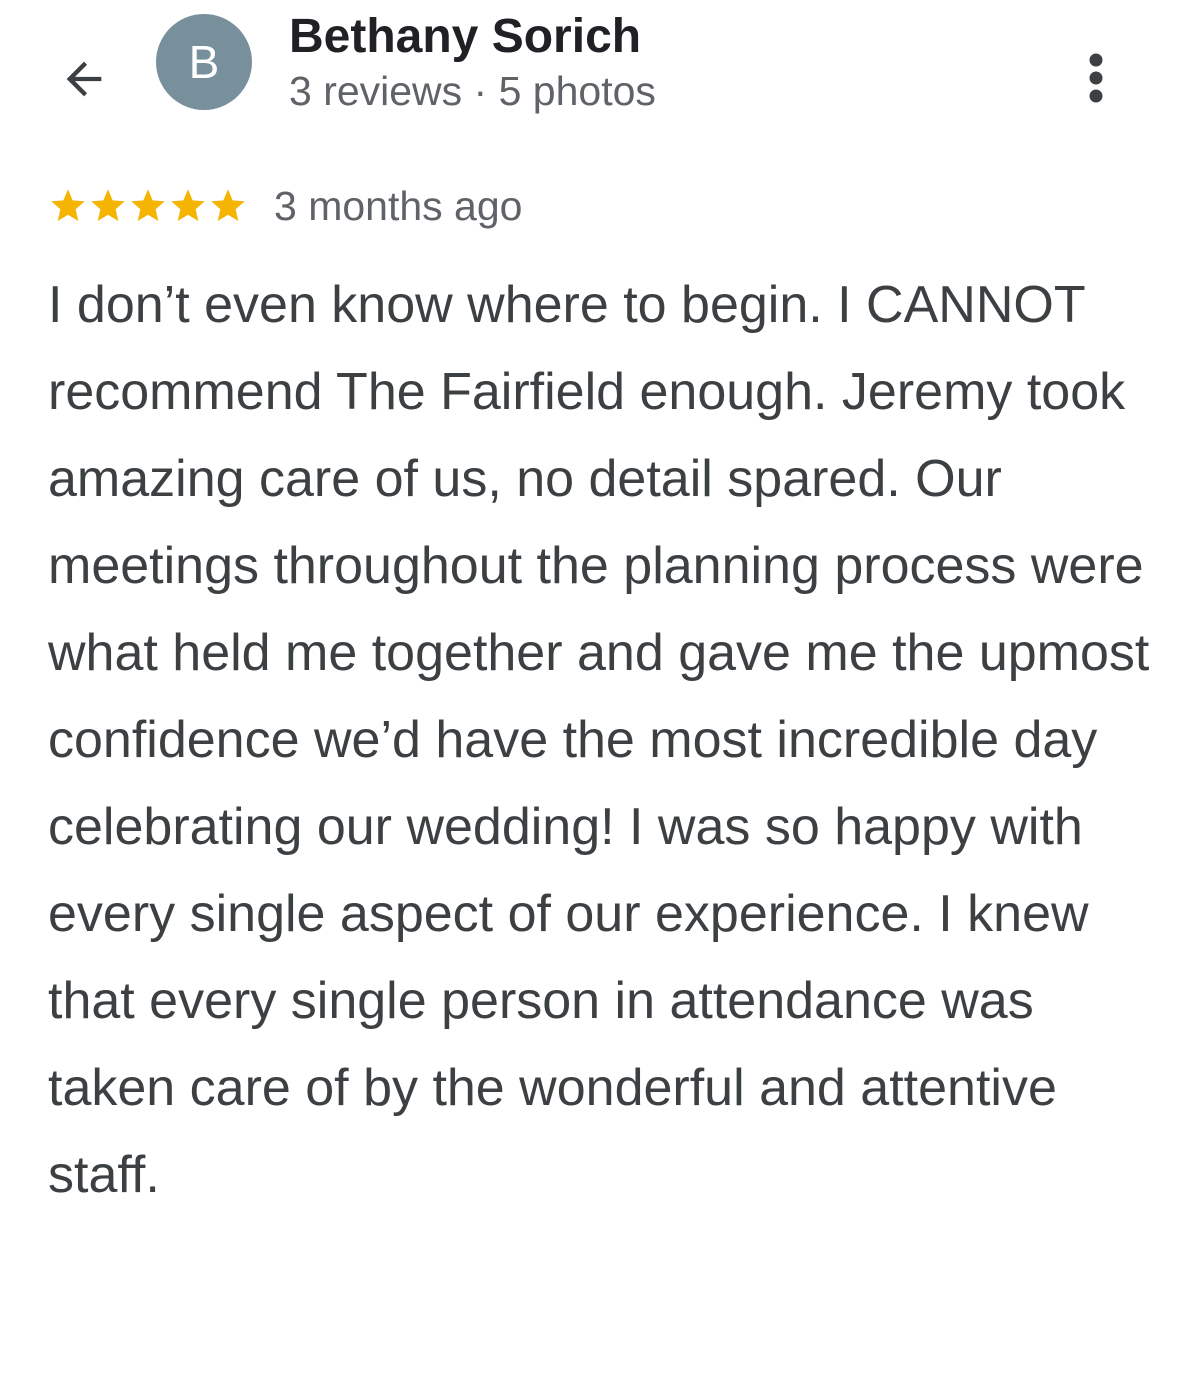 The width and height of the screenshot is (1179, 1393). I want to click on more-vertical-icon, so click(1096, 78).